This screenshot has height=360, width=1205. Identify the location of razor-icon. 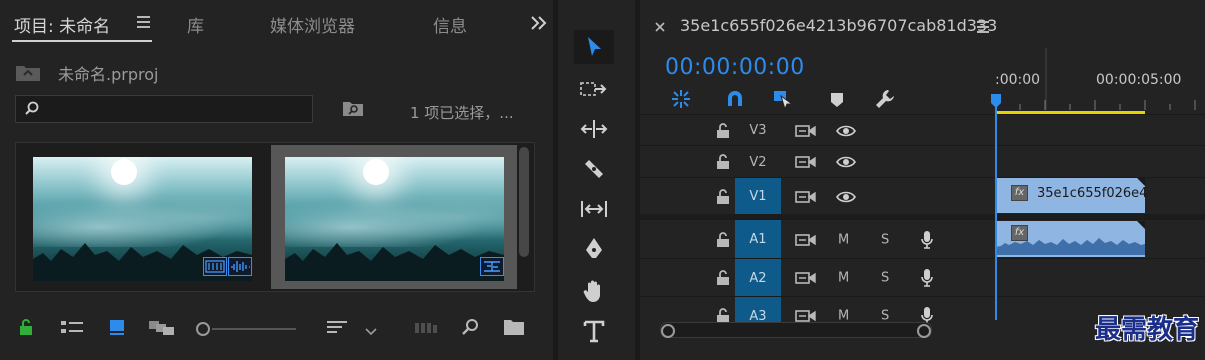
(594, 169).